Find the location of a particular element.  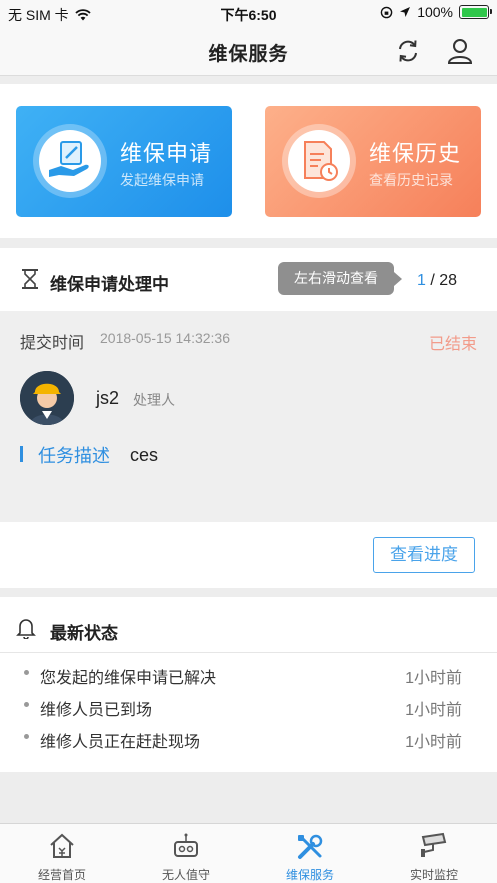

history-card-subtitle: 查看历史记录 is located at coordinates (411, 180).